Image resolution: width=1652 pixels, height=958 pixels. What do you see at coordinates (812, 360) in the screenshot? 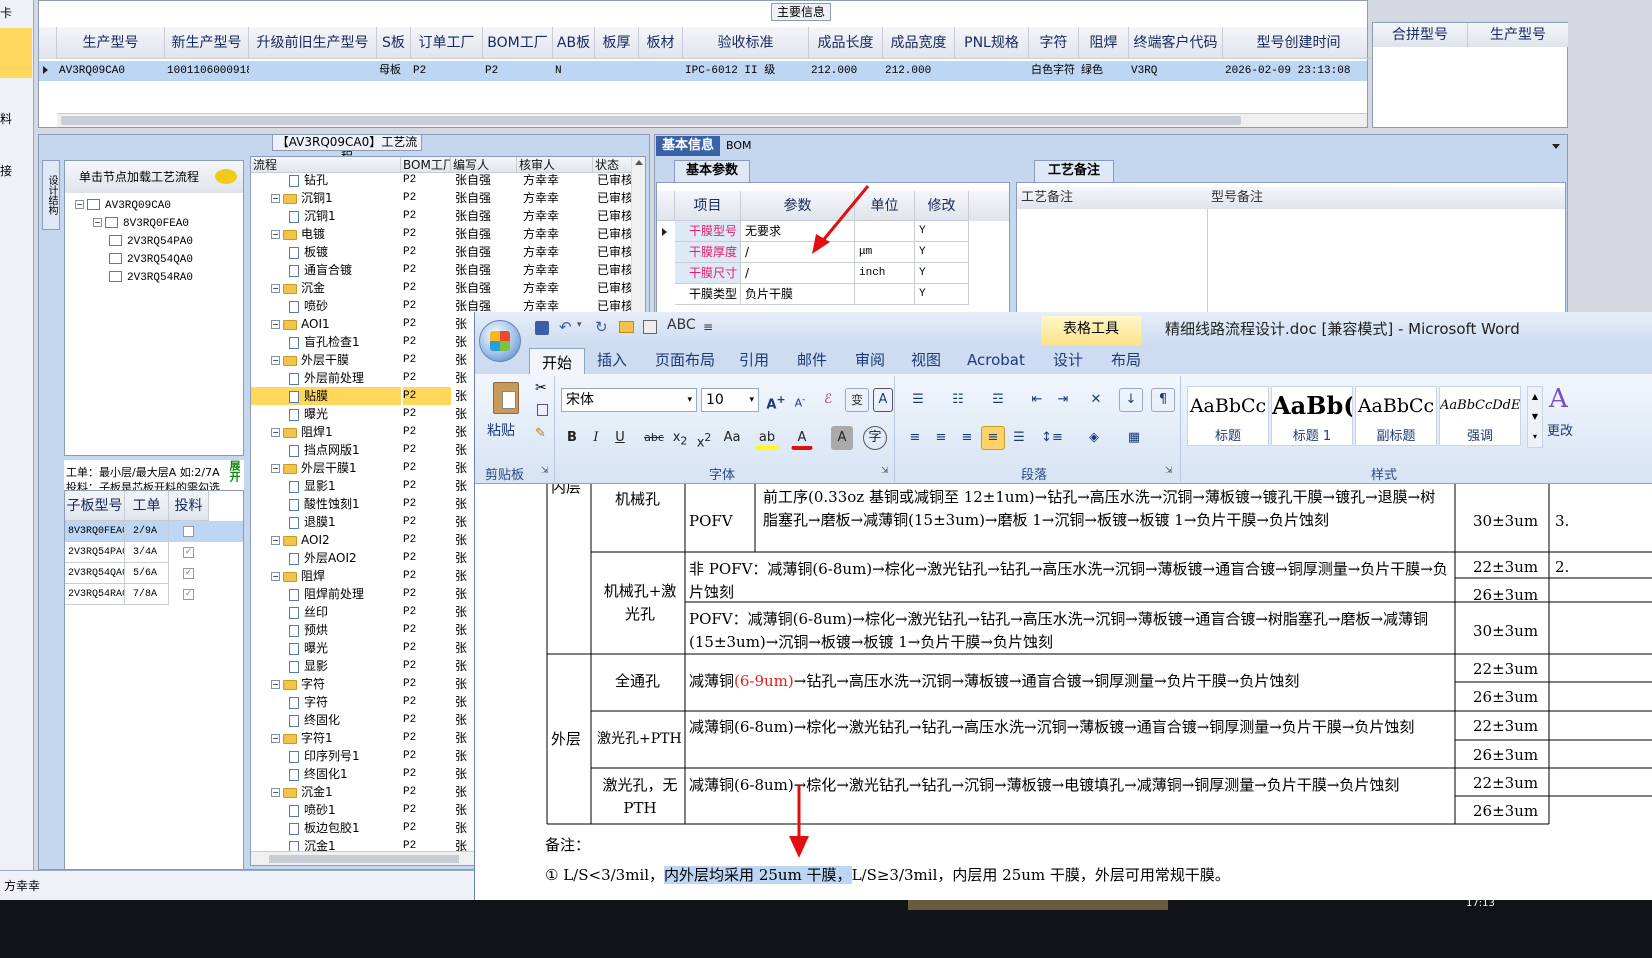
I see `ribbon-tab: 邮件` at bounding box center [812, 360].